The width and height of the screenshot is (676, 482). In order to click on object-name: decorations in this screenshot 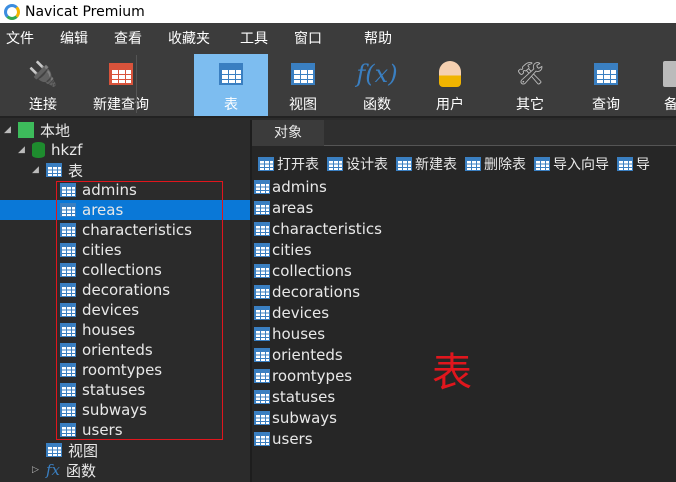, I will do `click(316, 291)`.